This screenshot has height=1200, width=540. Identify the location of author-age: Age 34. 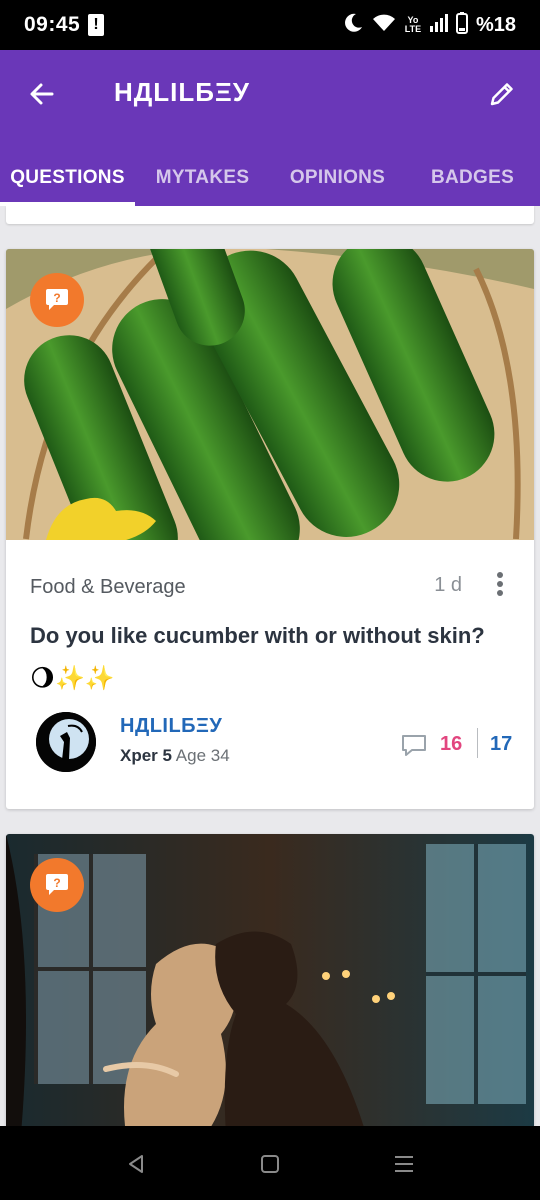
(202, 755).